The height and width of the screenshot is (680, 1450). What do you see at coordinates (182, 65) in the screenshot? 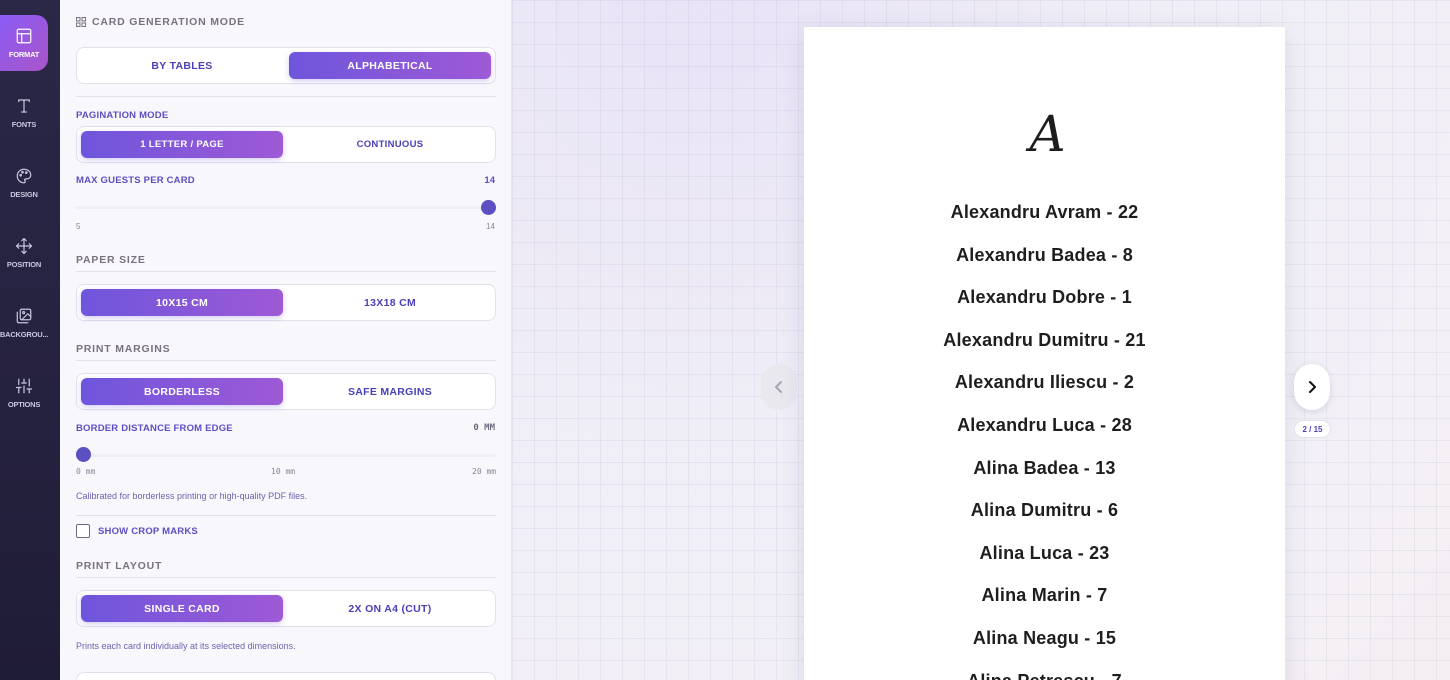
I see `by-tables-option: BY TABLES` at bounding box center [182, 65].